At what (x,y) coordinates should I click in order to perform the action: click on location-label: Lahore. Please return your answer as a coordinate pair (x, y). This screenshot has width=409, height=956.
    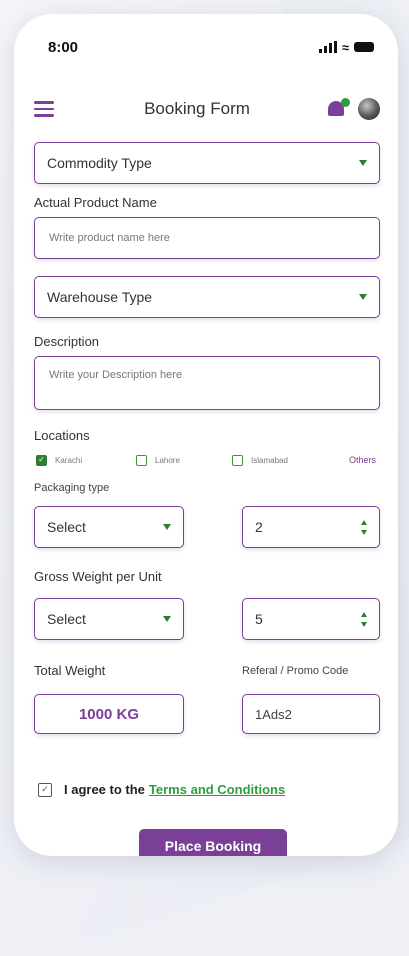
    Looking at the image, I should click on (167, 460).